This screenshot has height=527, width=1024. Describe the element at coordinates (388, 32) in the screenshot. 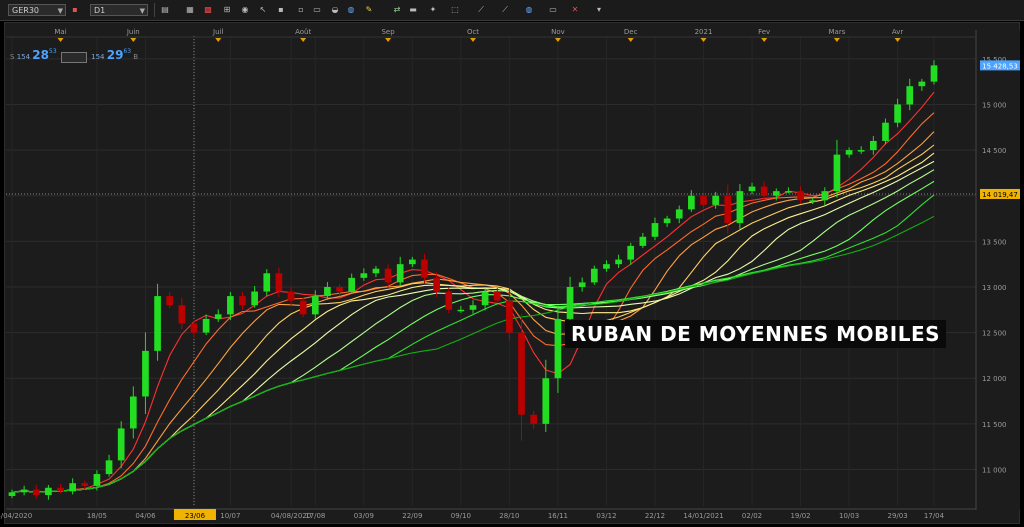

I see `month-label: Sep` at that location.